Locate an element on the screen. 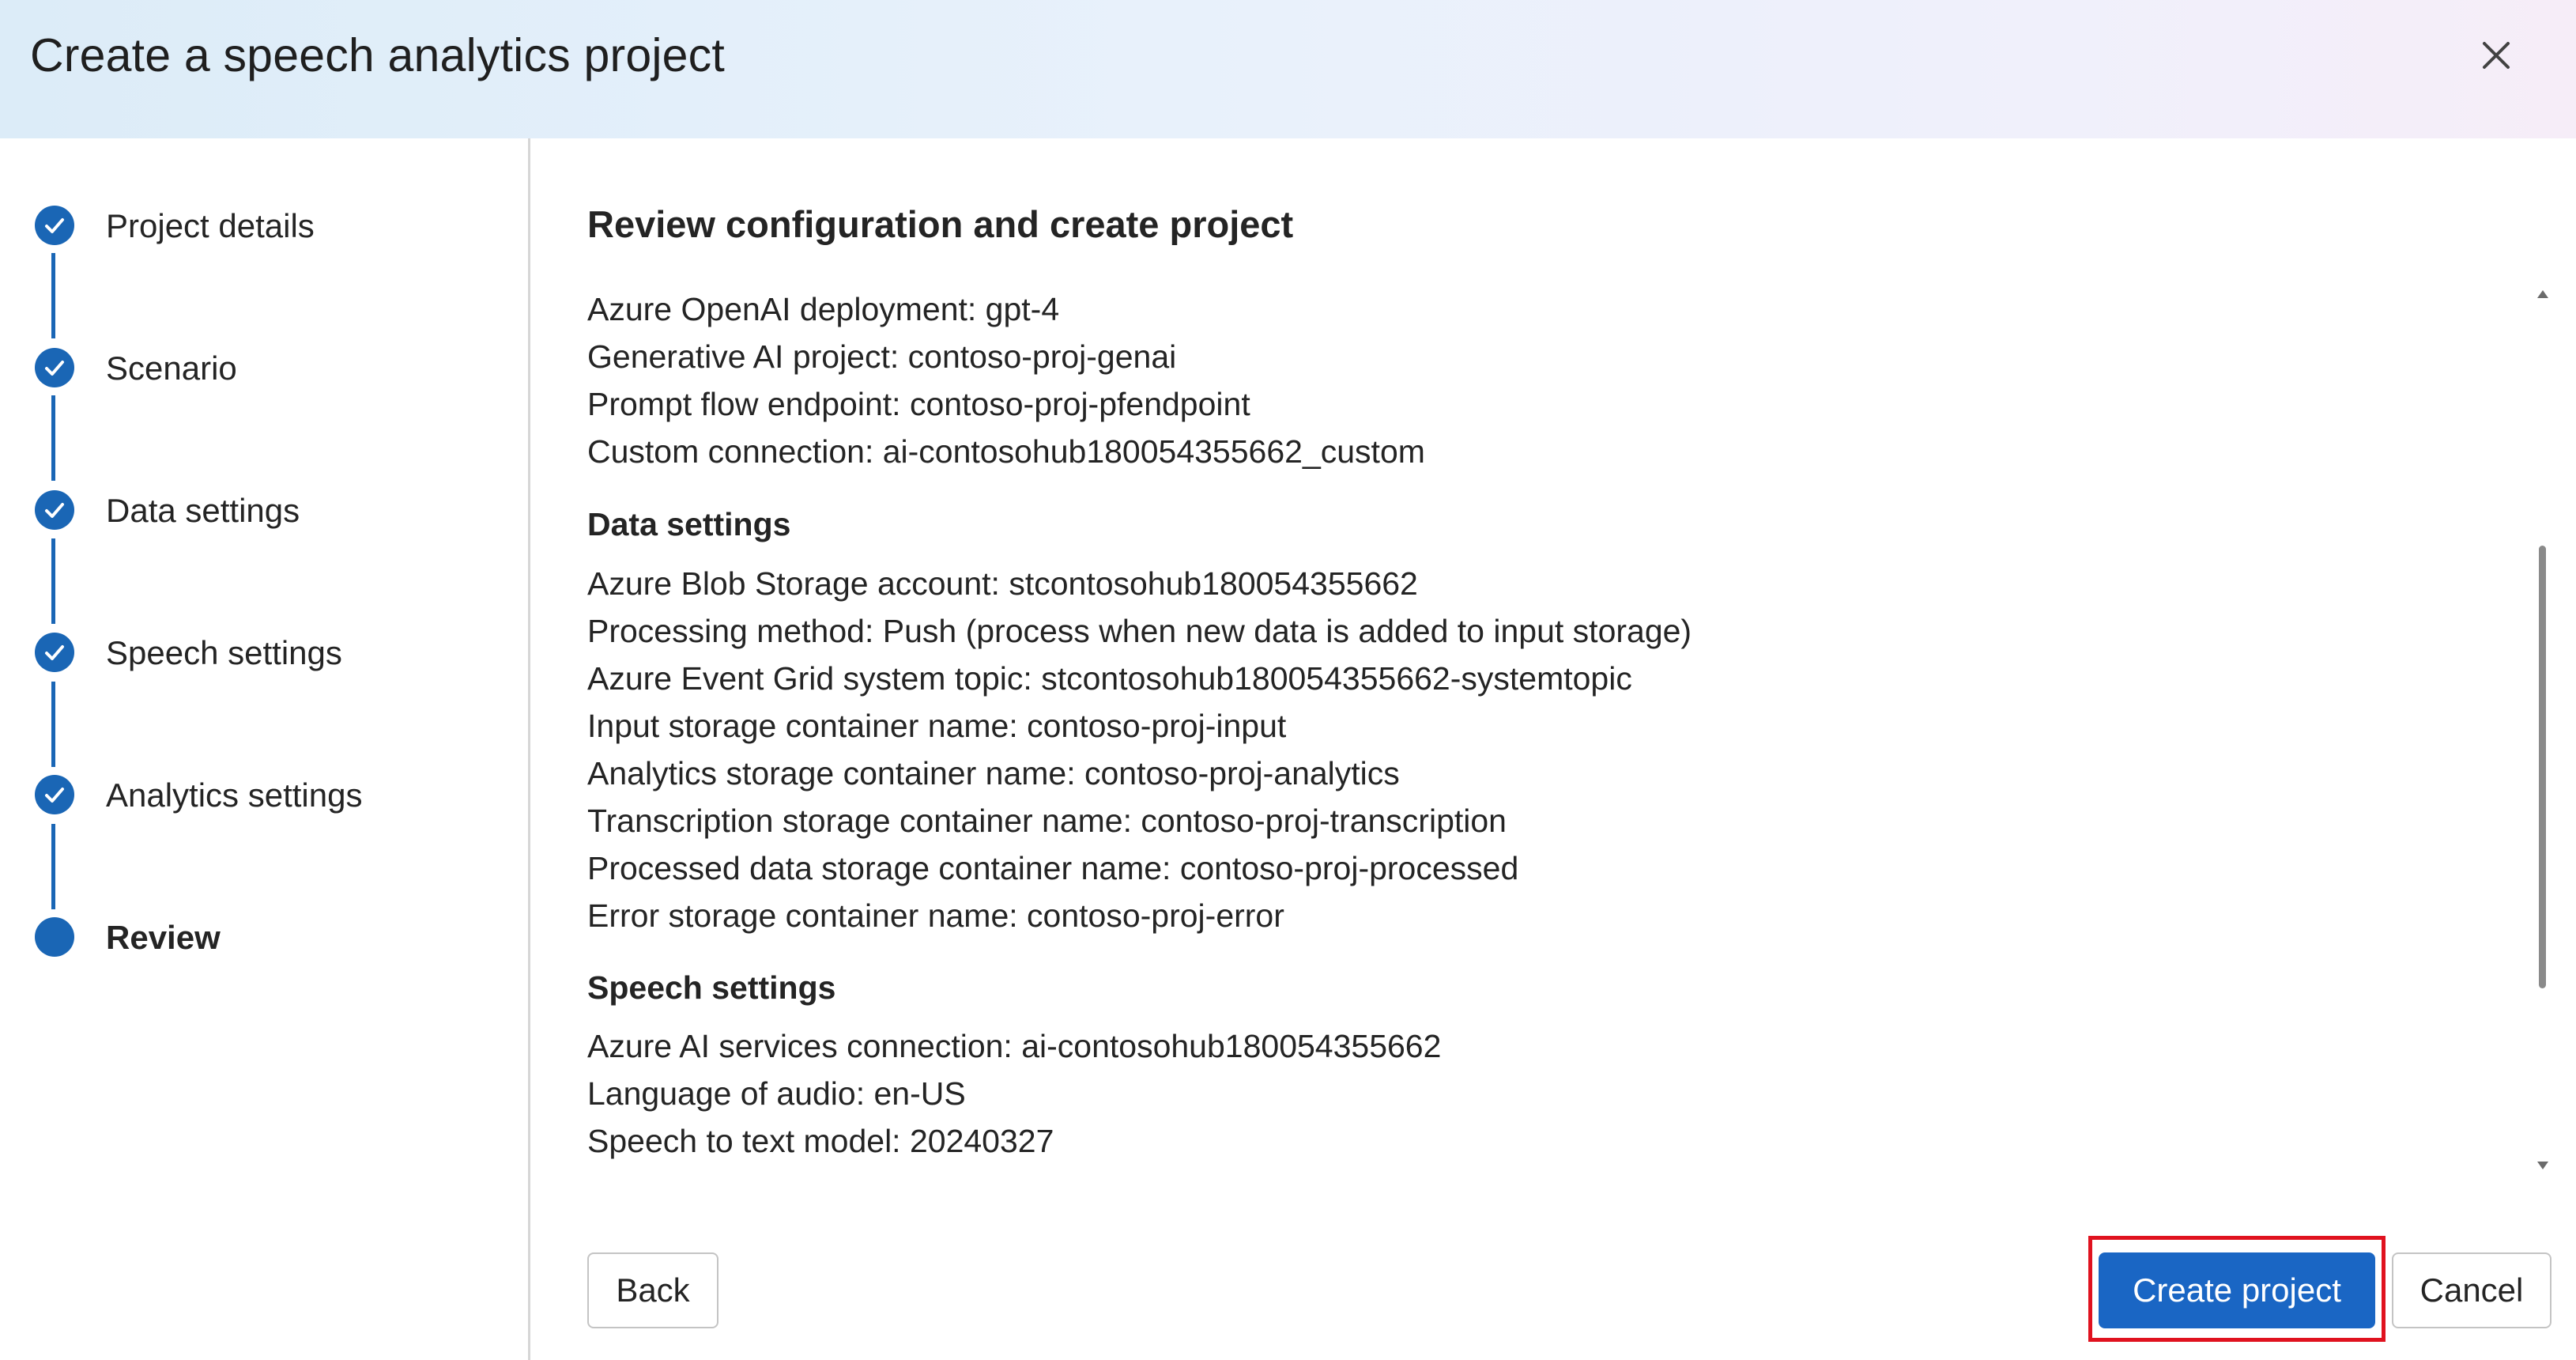 Image resolution: width=2576 pixels, height=1360 pixels. dialog-title: Create a speech analytics project is located at coordinates (377, 55).